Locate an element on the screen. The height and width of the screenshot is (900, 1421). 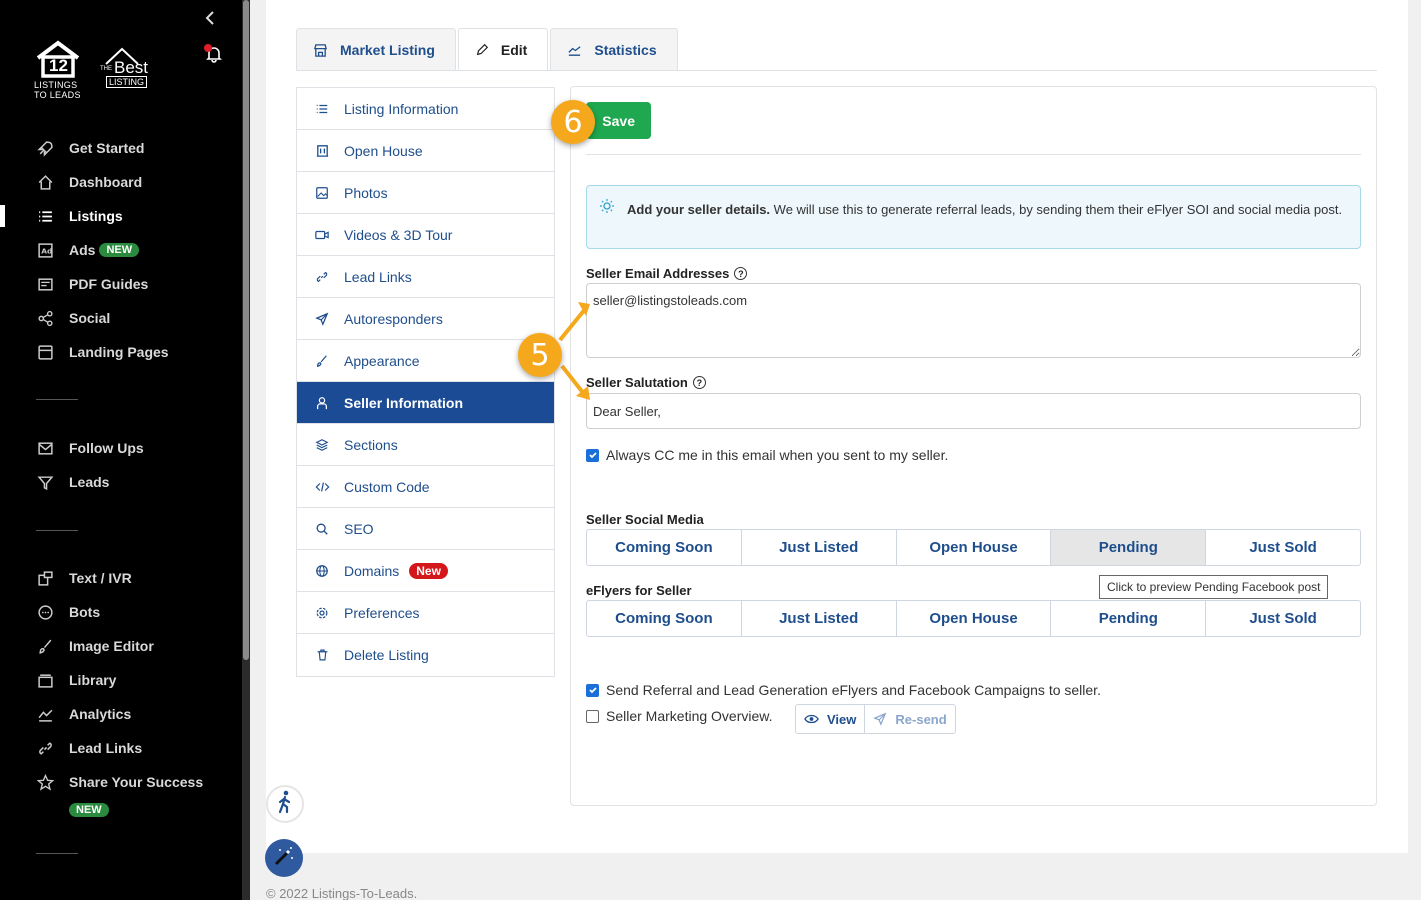
menu-label: Sections is located at coordinates (371, 444).